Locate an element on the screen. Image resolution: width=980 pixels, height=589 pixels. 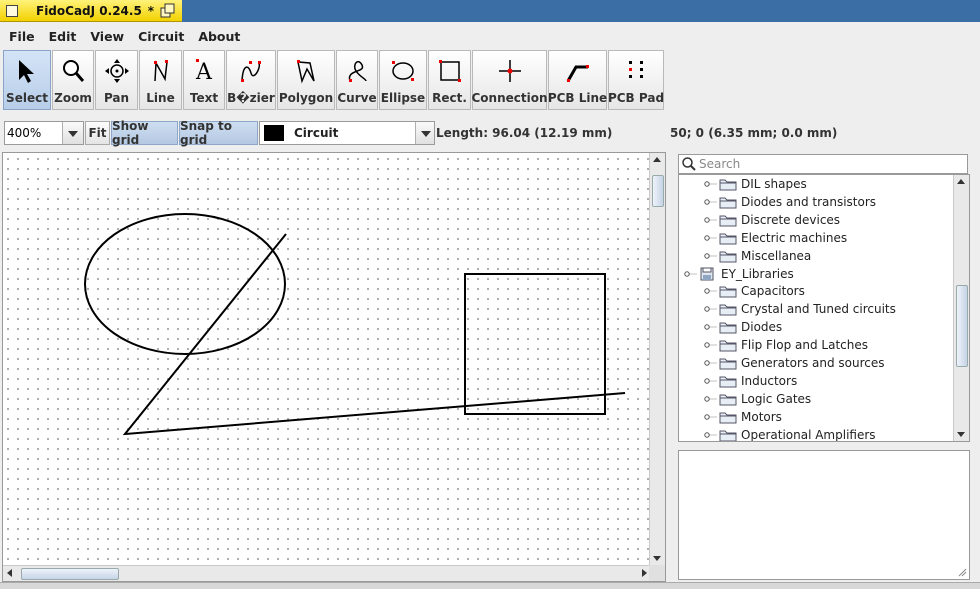
menu-circuit: Circuit is located at coordinates (159, 36).